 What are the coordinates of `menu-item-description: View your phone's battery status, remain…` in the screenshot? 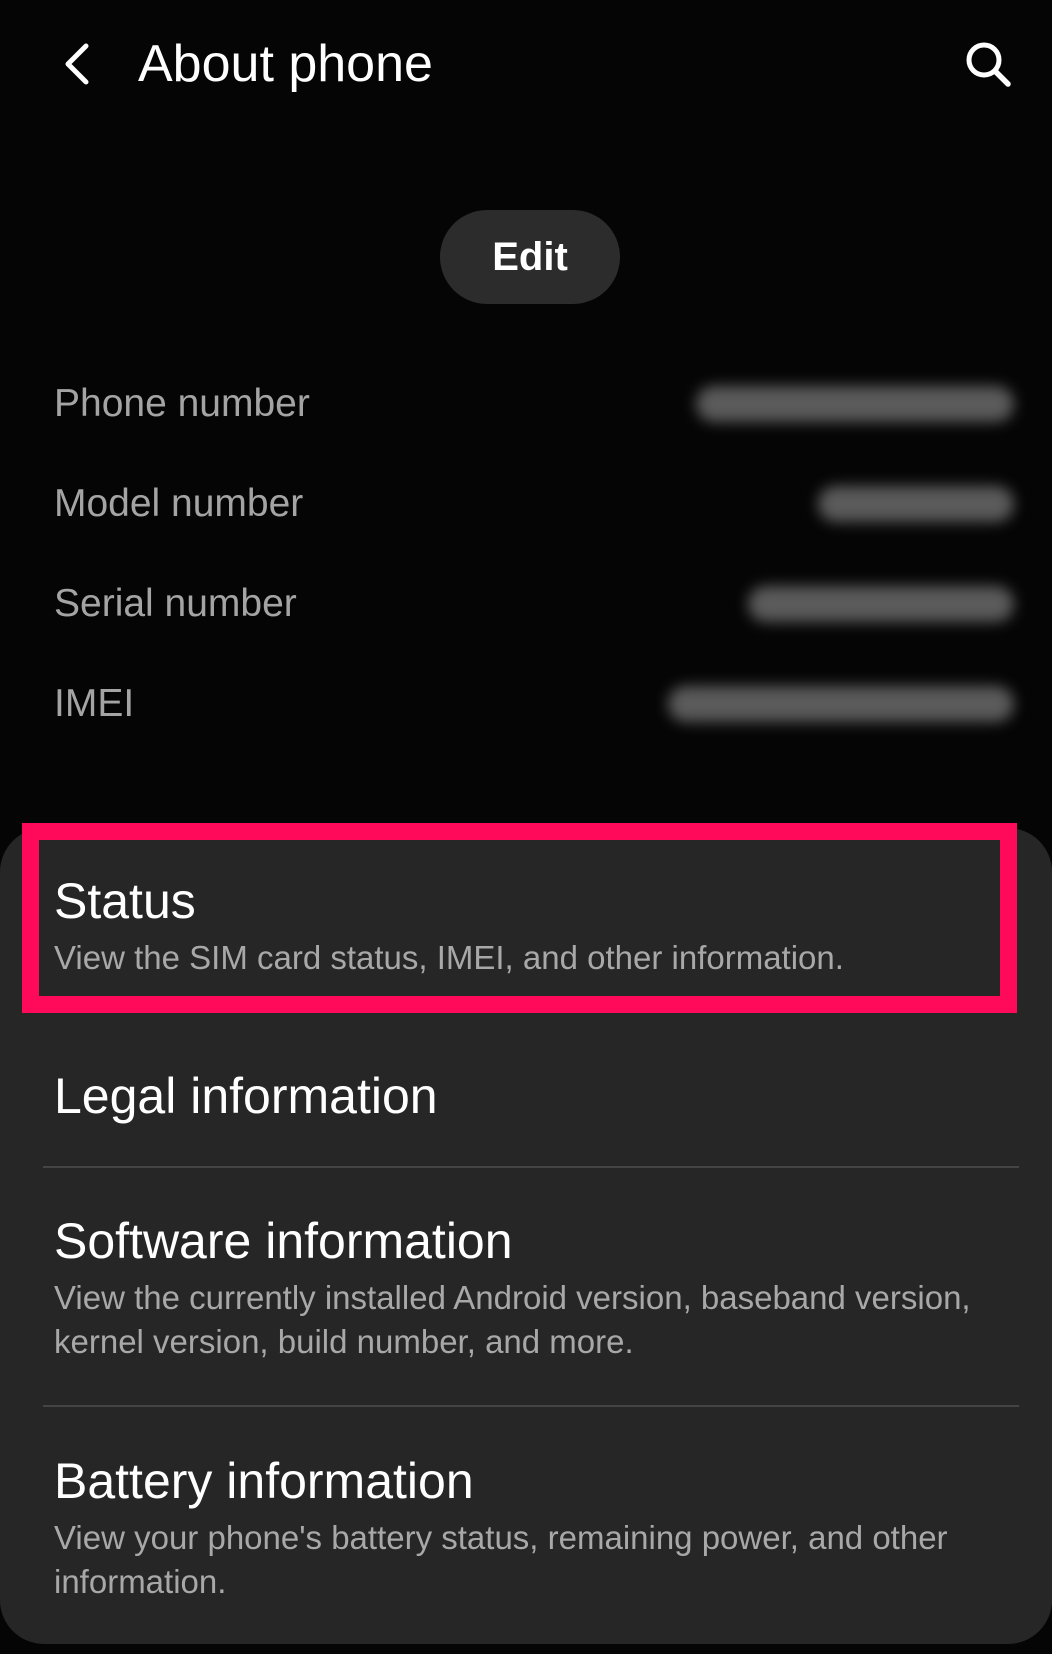 It's located at (501, 1559).